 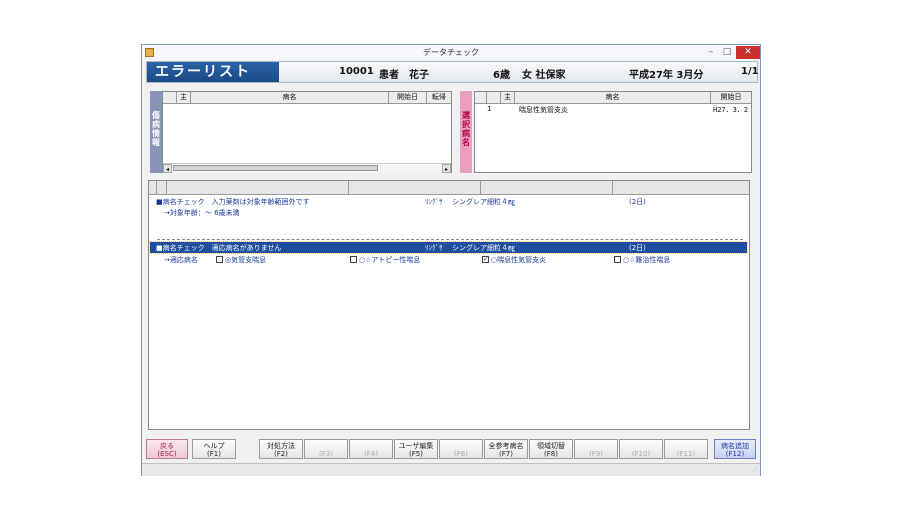 I want to click on horizontal-scrollbar: ◂ ▸, so click(x=307, y=168).